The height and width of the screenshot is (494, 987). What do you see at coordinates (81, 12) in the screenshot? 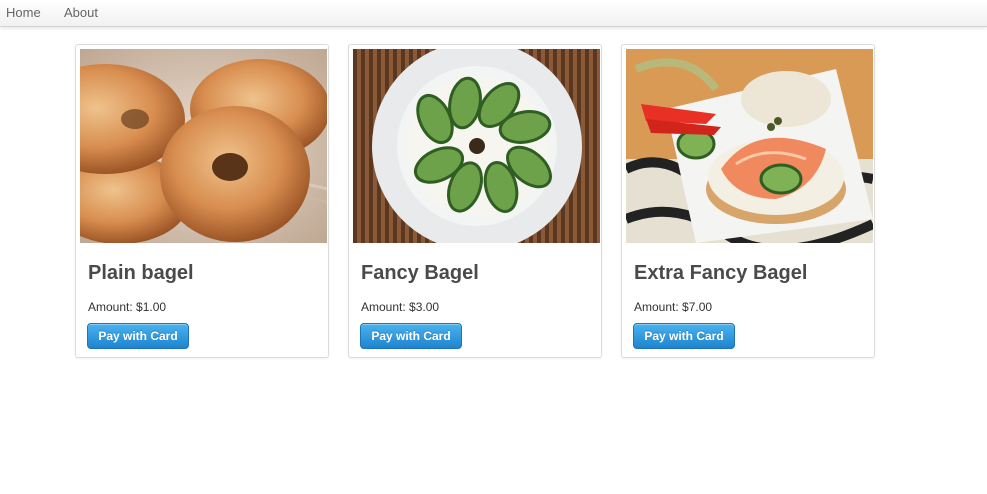
I see `nav-about-link: About` at bounding box center [81, 12].